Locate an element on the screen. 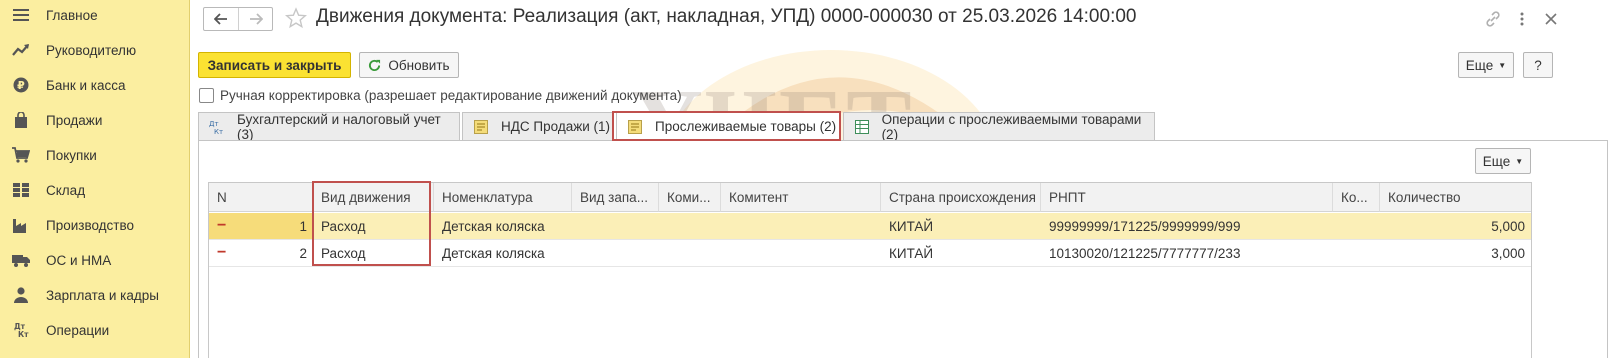 This screenshot has width=1614, height=361. sidebar-item-main: Главное is located at coordinates (95, 15).